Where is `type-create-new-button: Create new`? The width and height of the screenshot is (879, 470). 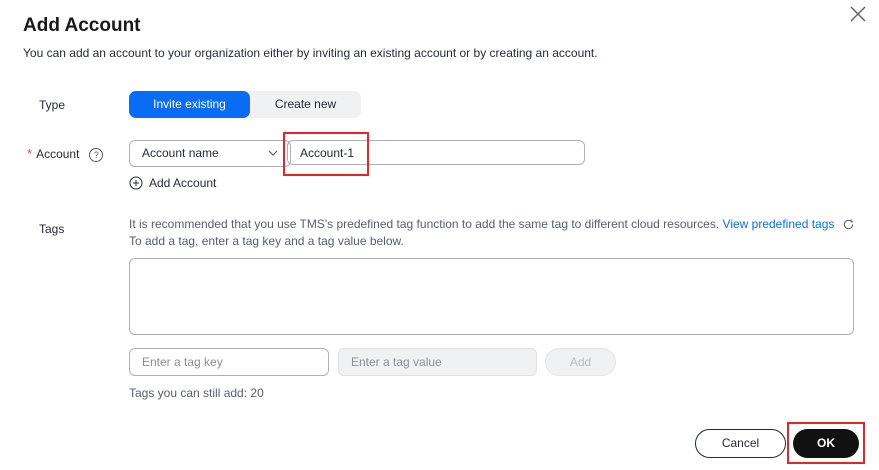
type-create-new-button: Create new is located at coordinates (305, 104).